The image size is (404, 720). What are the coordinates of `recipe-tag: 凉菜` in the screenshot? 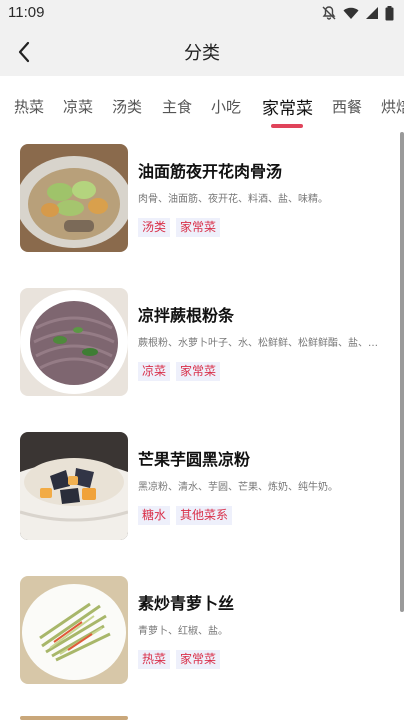 It's located at (154, 371).